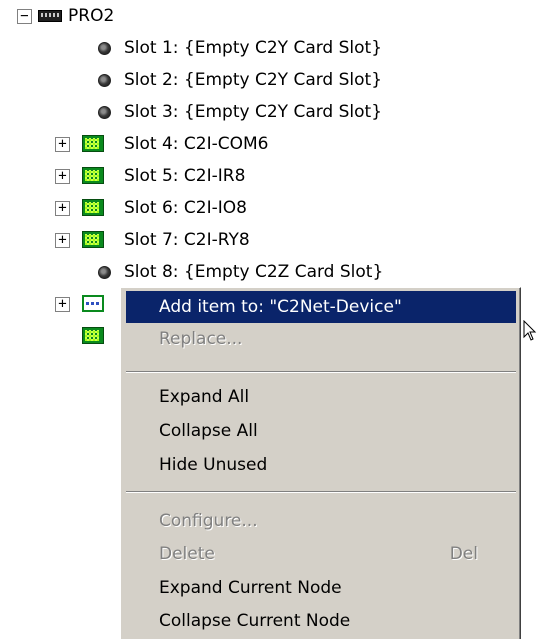 This screenshot has height=639, width=537. What do you see at coordinates (253, 112) in the screenshot?
I see `tree-node-label: Slot 3: {Empty C2Y Card Slot}` at bounding box center [253, 112].